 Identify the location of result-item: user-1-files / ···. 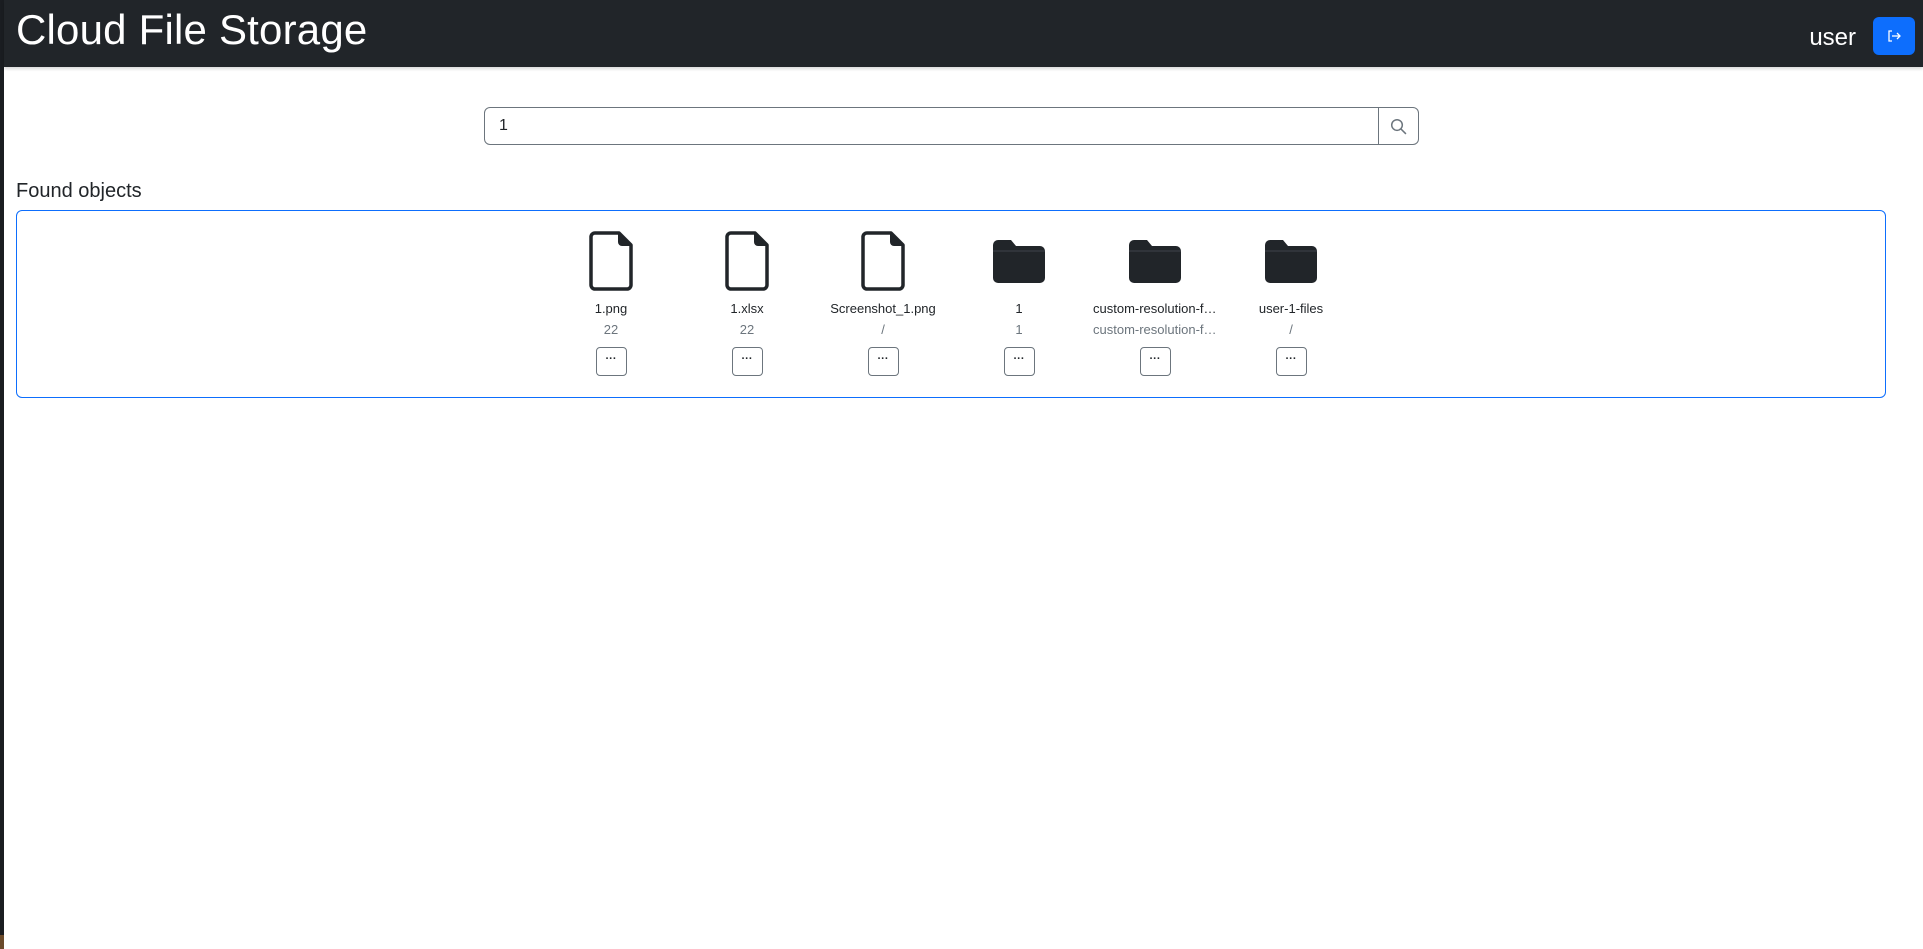
(1291, 303).